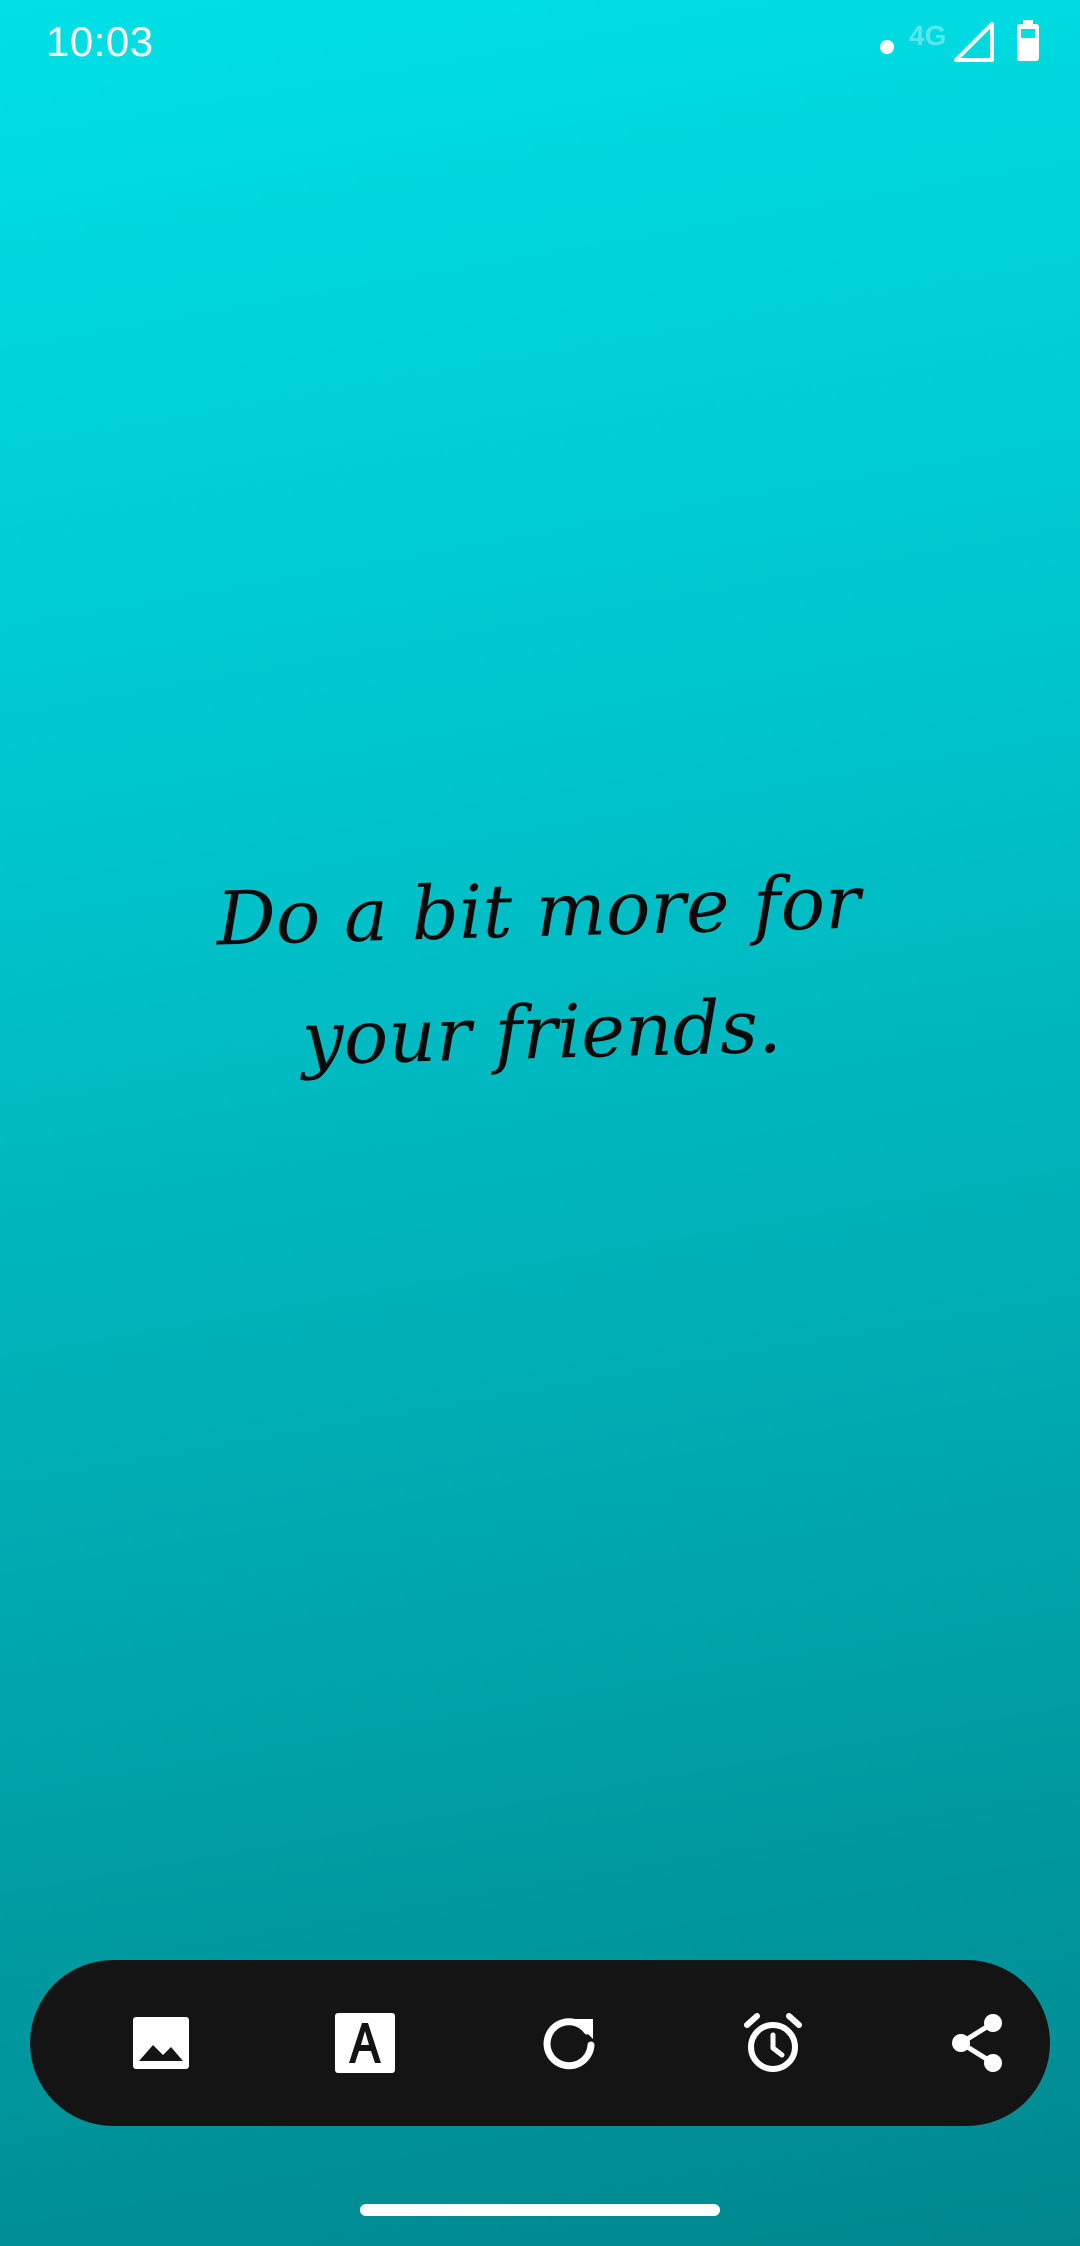 The width and height of the screenshot is (1080, 2246). I want to click on refresh-icon, so click(569, 2044).